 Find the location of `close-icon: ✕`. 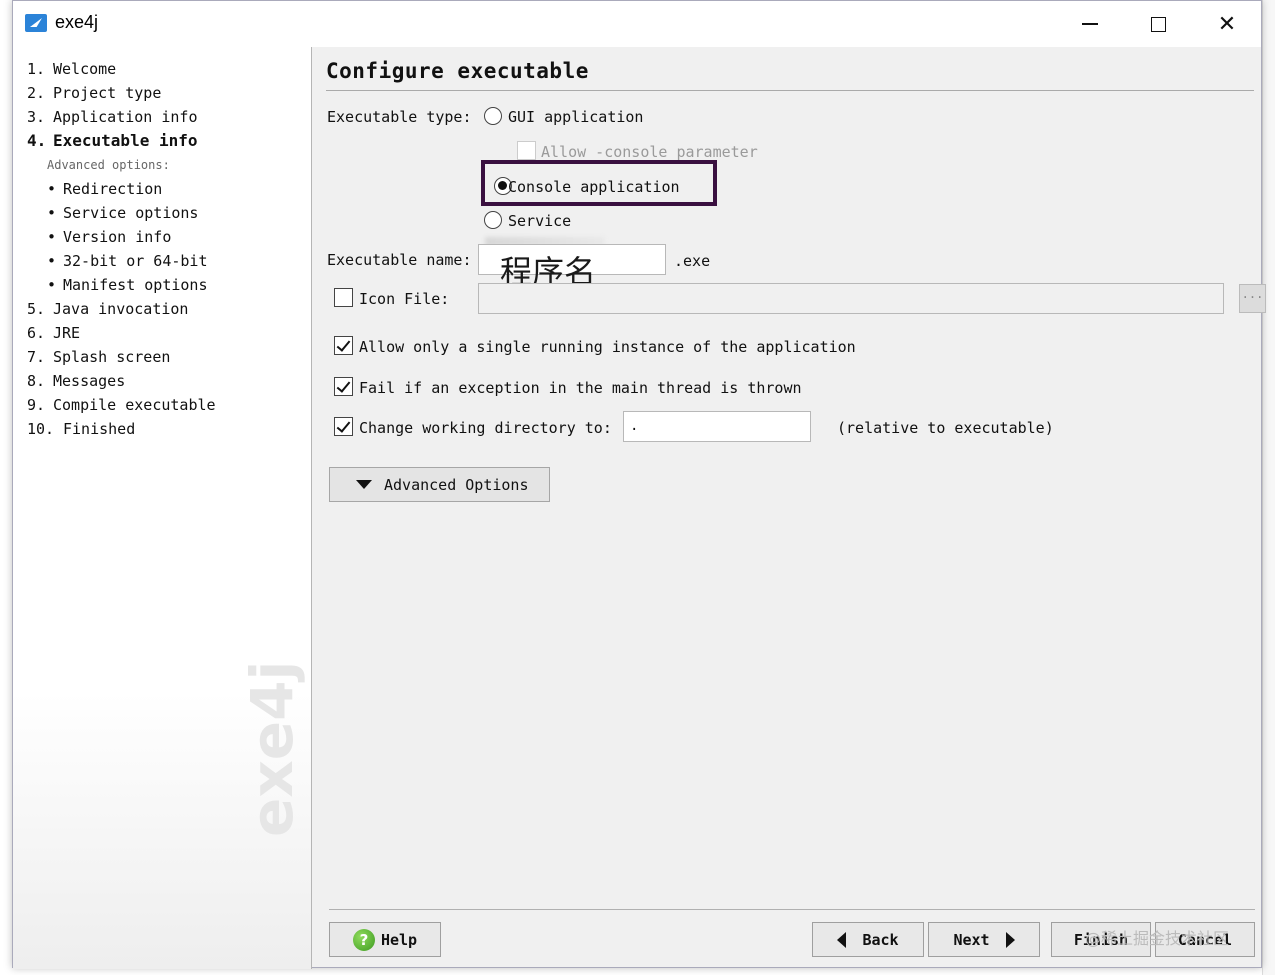

close-icon: ✕ is located at coordinates (1227, 24).